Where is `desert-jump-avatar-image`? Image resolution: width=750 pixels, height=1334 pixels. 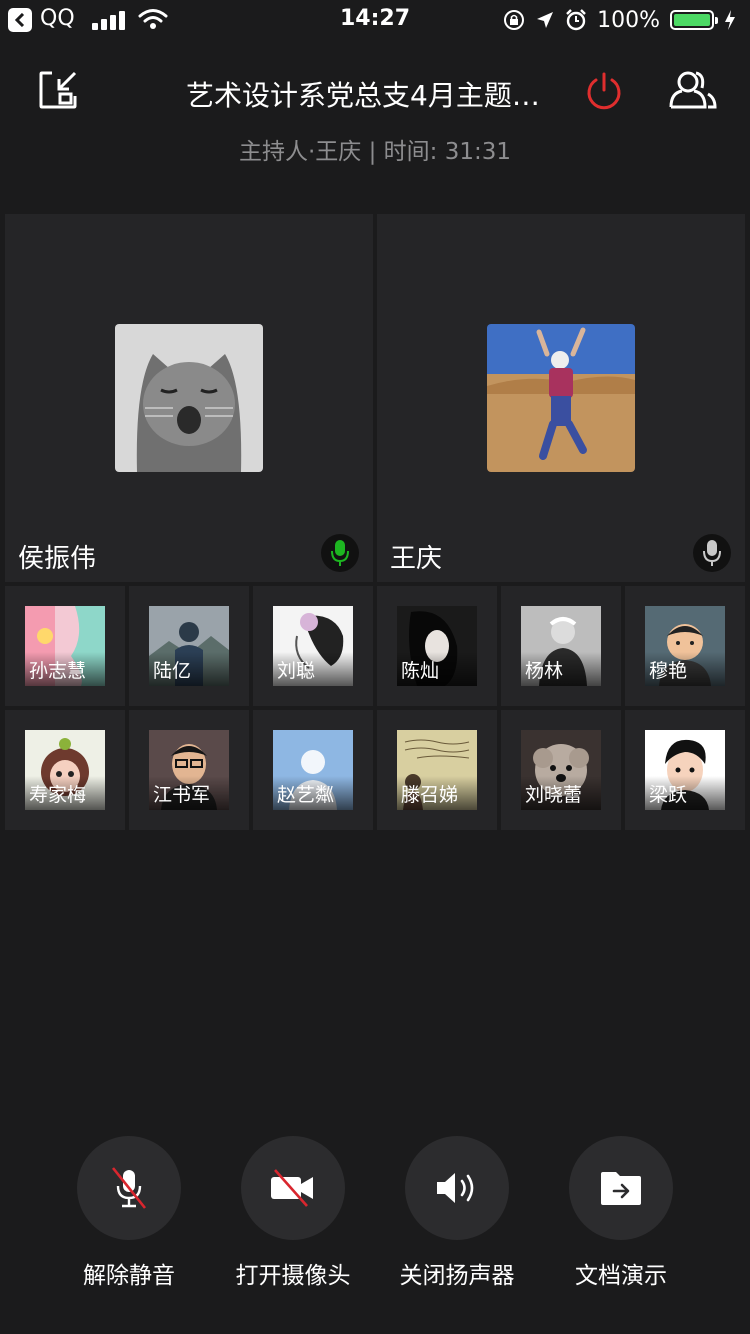
desert-jump-avatar-image is located at coordinates (561, 398).